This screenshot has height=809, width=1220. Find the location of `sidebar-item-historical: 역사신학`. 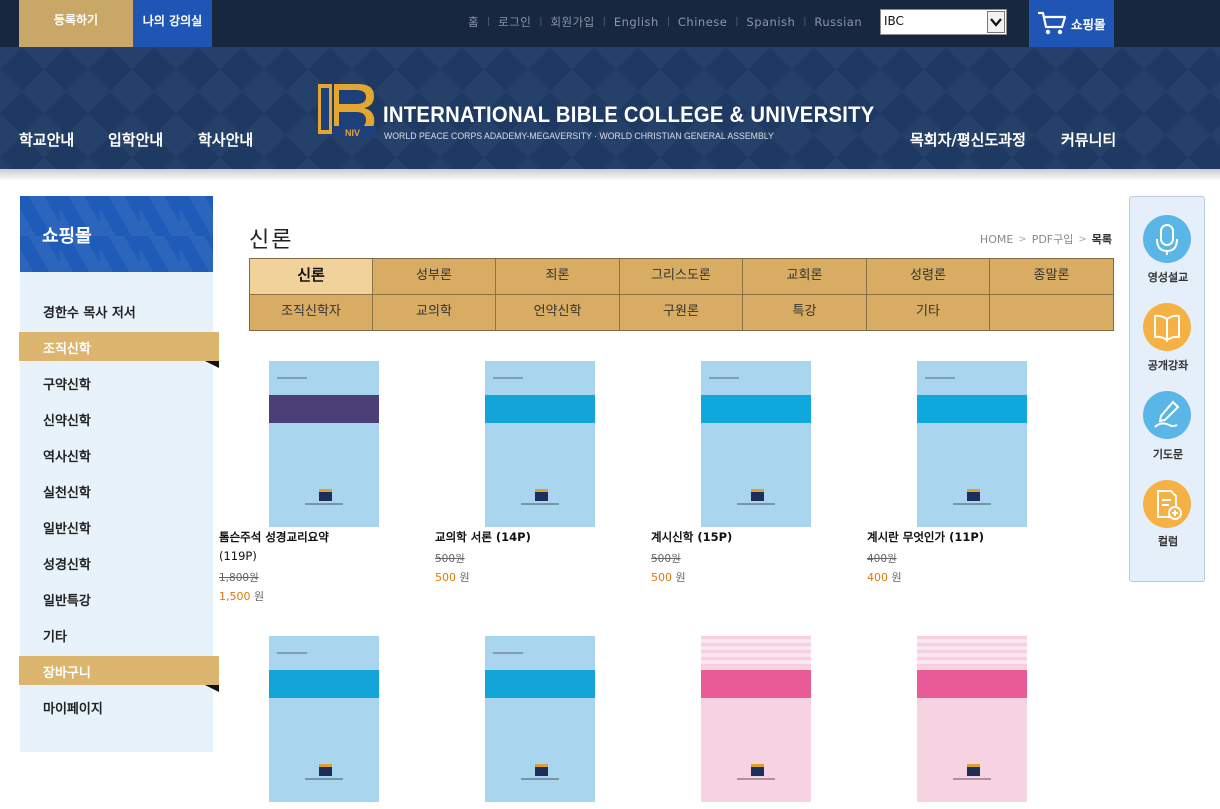

sidebar-item-historical: 역사신학 is located at coordinates (67, 455).